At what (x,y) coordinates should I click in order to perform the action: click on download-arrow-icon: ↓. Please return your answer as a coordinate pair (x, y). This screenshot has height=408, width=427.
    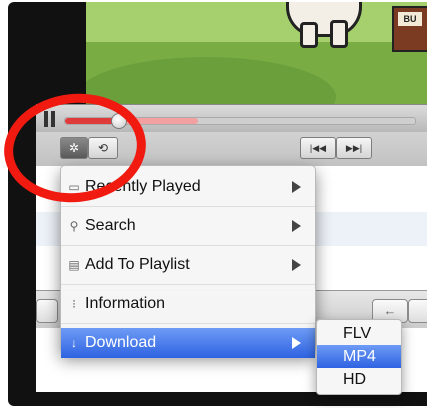
    Looking at the image, I should click on (74, 343).